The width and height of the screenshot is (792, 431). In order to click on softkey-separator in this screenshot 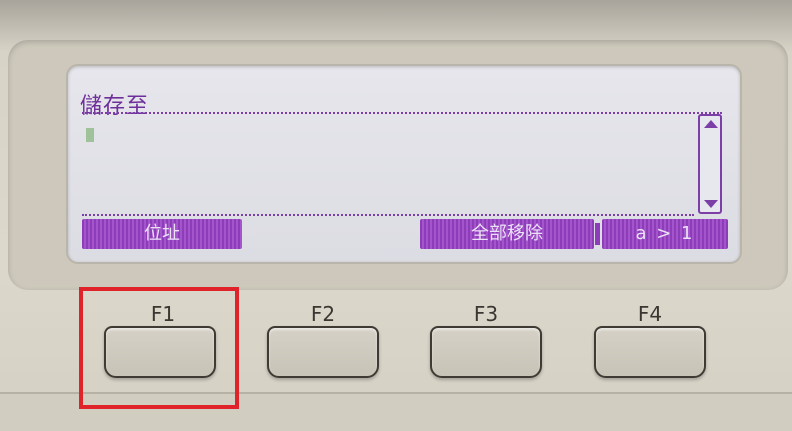, I will do `click(597, 234)`.